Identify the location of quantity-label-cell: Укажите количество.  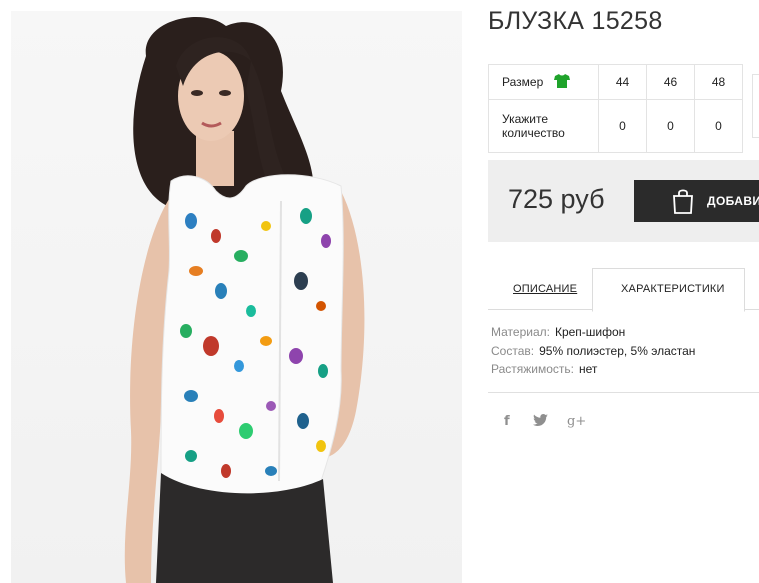
(543, 126).